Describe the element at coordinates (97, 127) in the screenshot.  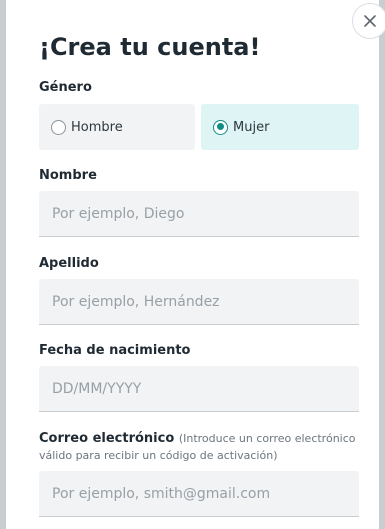
I see `gender-option-label: Hombre` at that location.